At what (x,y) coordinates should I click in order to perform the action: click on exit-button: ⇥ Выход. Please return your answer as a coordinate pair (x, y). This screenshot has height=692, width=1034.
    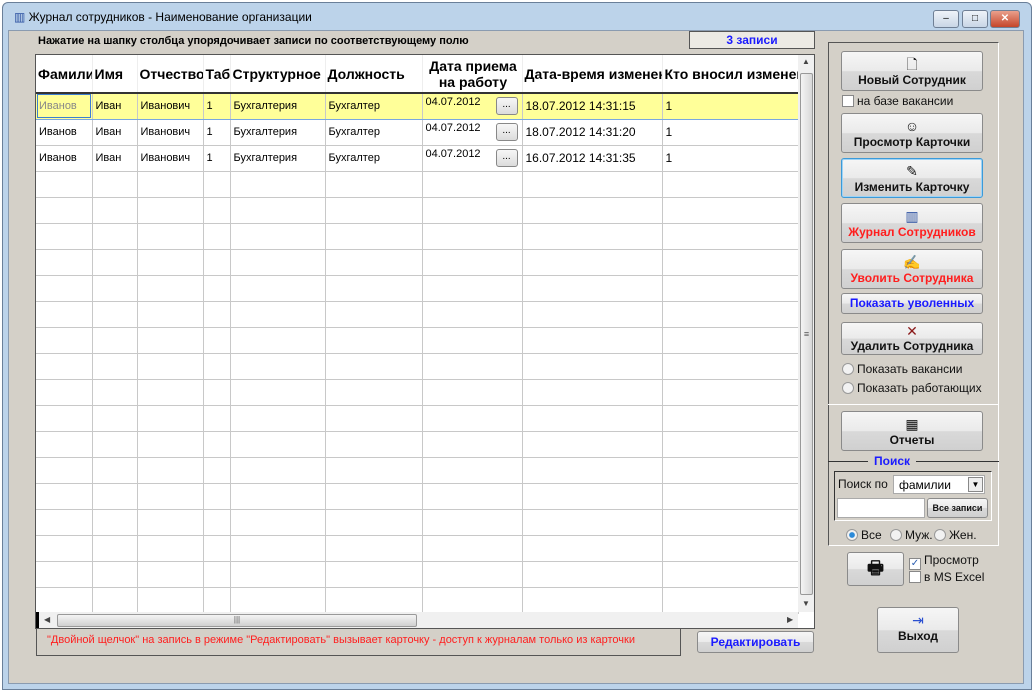
    Looking at the image, I should click on (918, 630).